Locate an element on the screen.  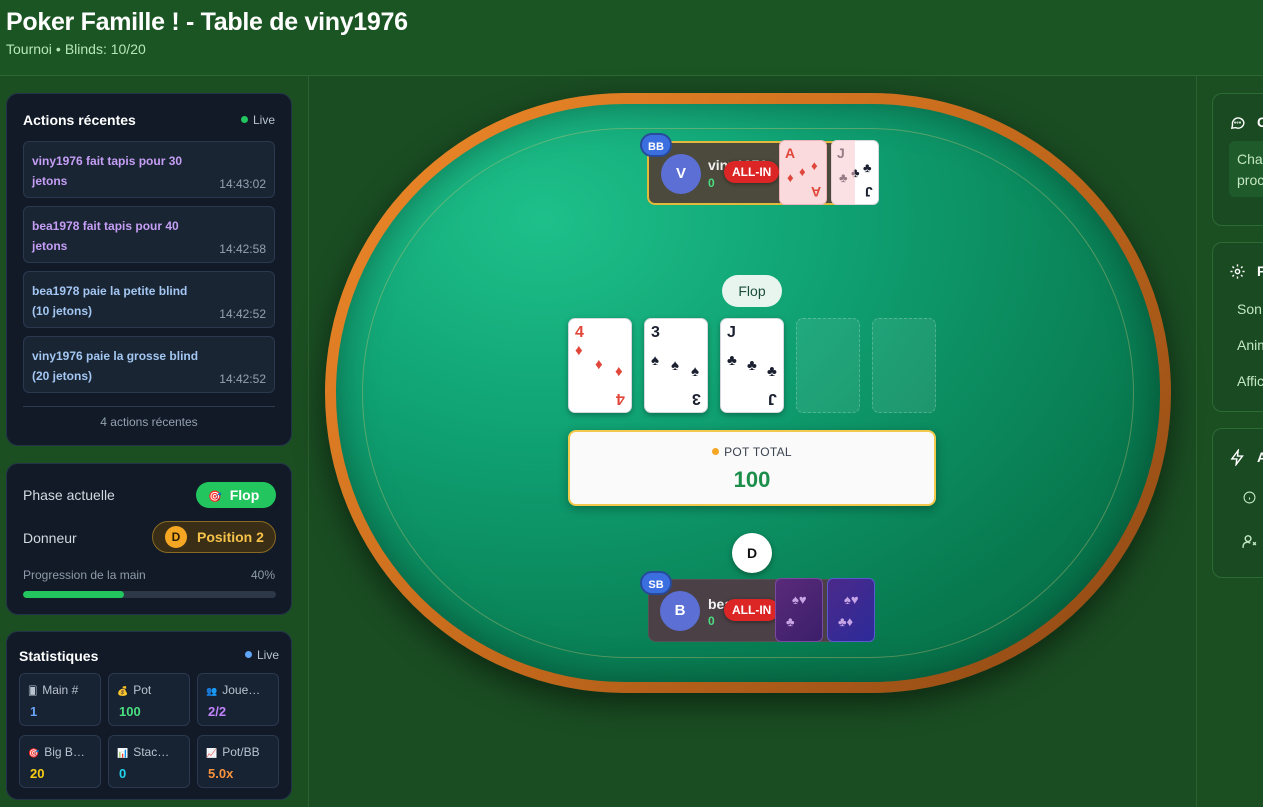
action-time: 14:43:02 is located at coordinates (242, 184).